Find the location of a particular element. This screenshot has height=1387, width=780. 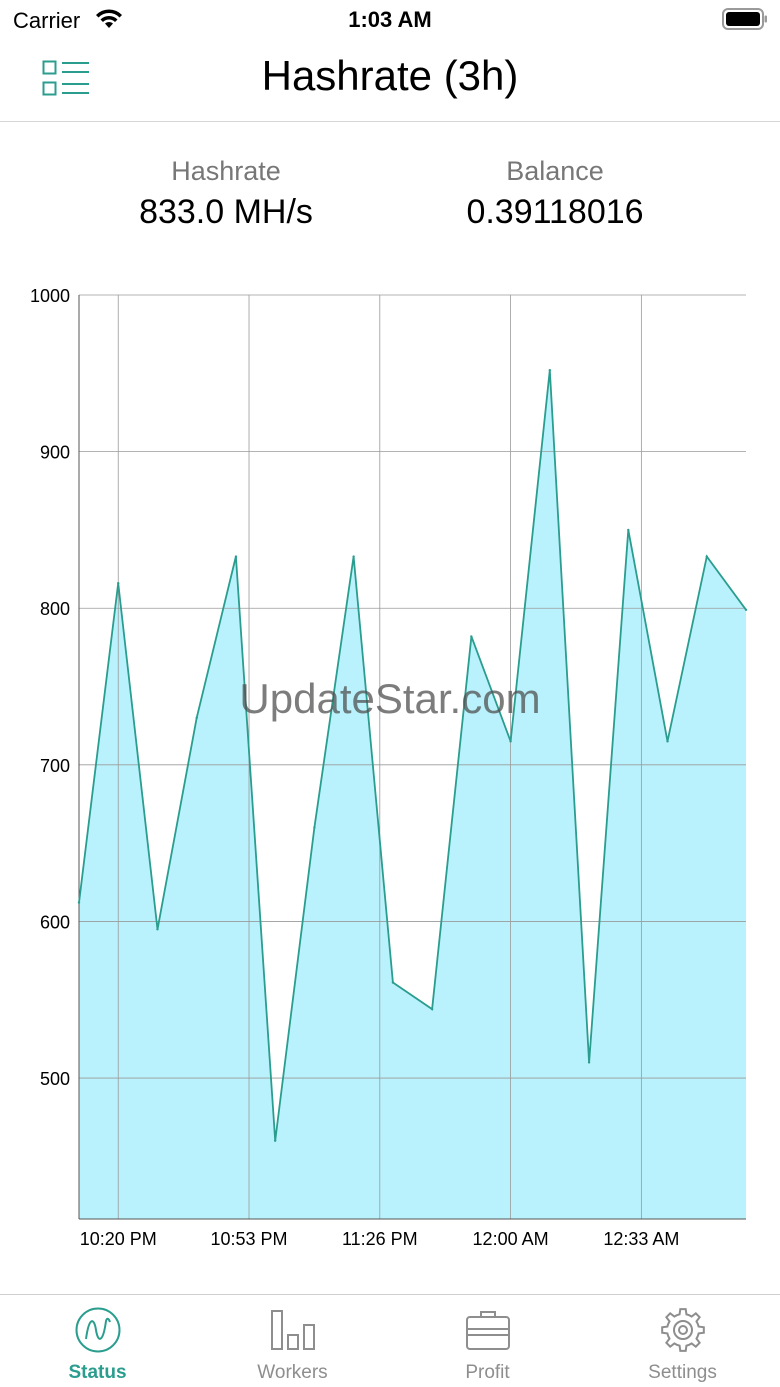

battery-icon is located at coordinates (744, 19).